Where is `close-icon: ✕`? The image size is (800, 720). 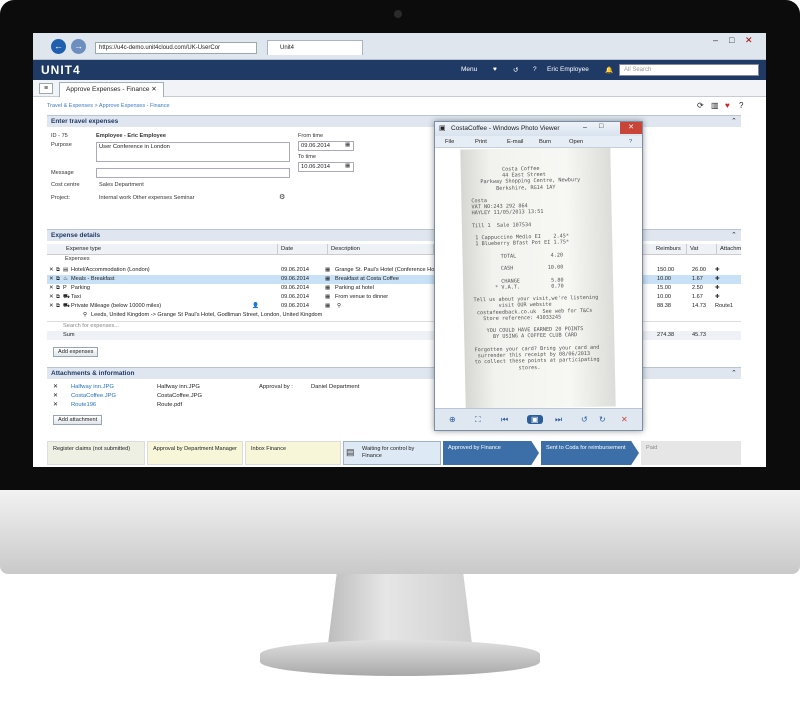 close-icon: ✕ is located at coordinates (749, 40).